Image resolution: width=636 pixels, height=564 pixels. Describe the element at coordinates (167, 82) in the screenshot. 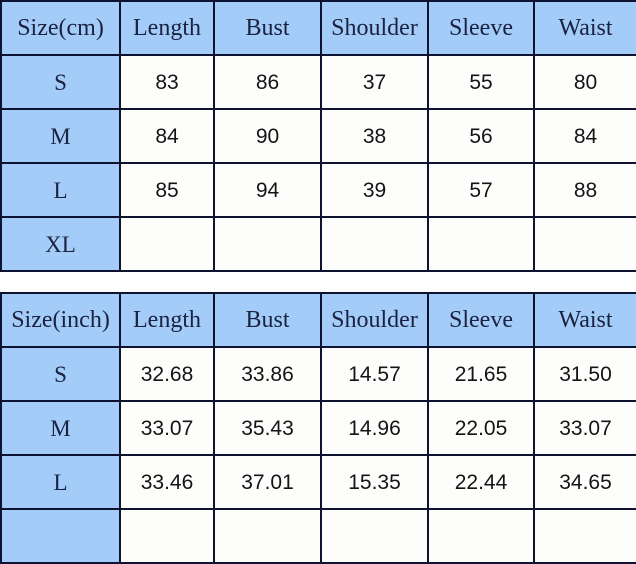

I see `cell-length: 83` at that location.